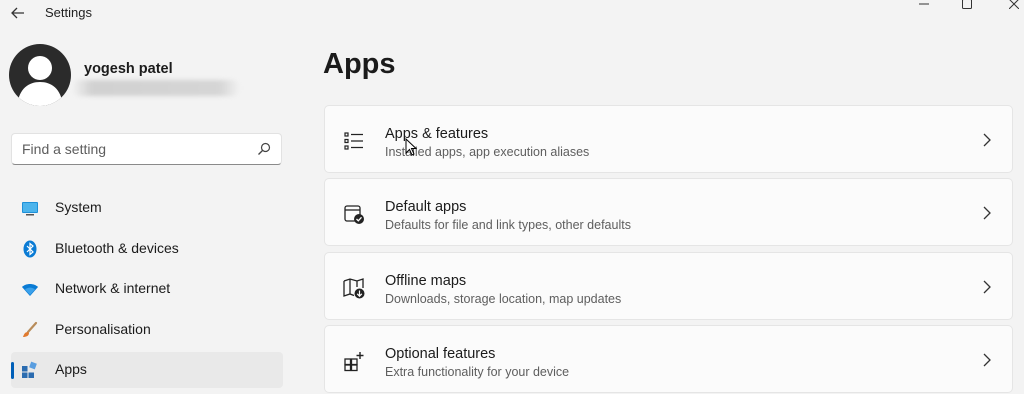 The height and width of the screenshot is (394, 1024). What do you see at coordinates (359, 64) in the screenshot?
I see `page-title: Apps` at bounding box center [359, 64].